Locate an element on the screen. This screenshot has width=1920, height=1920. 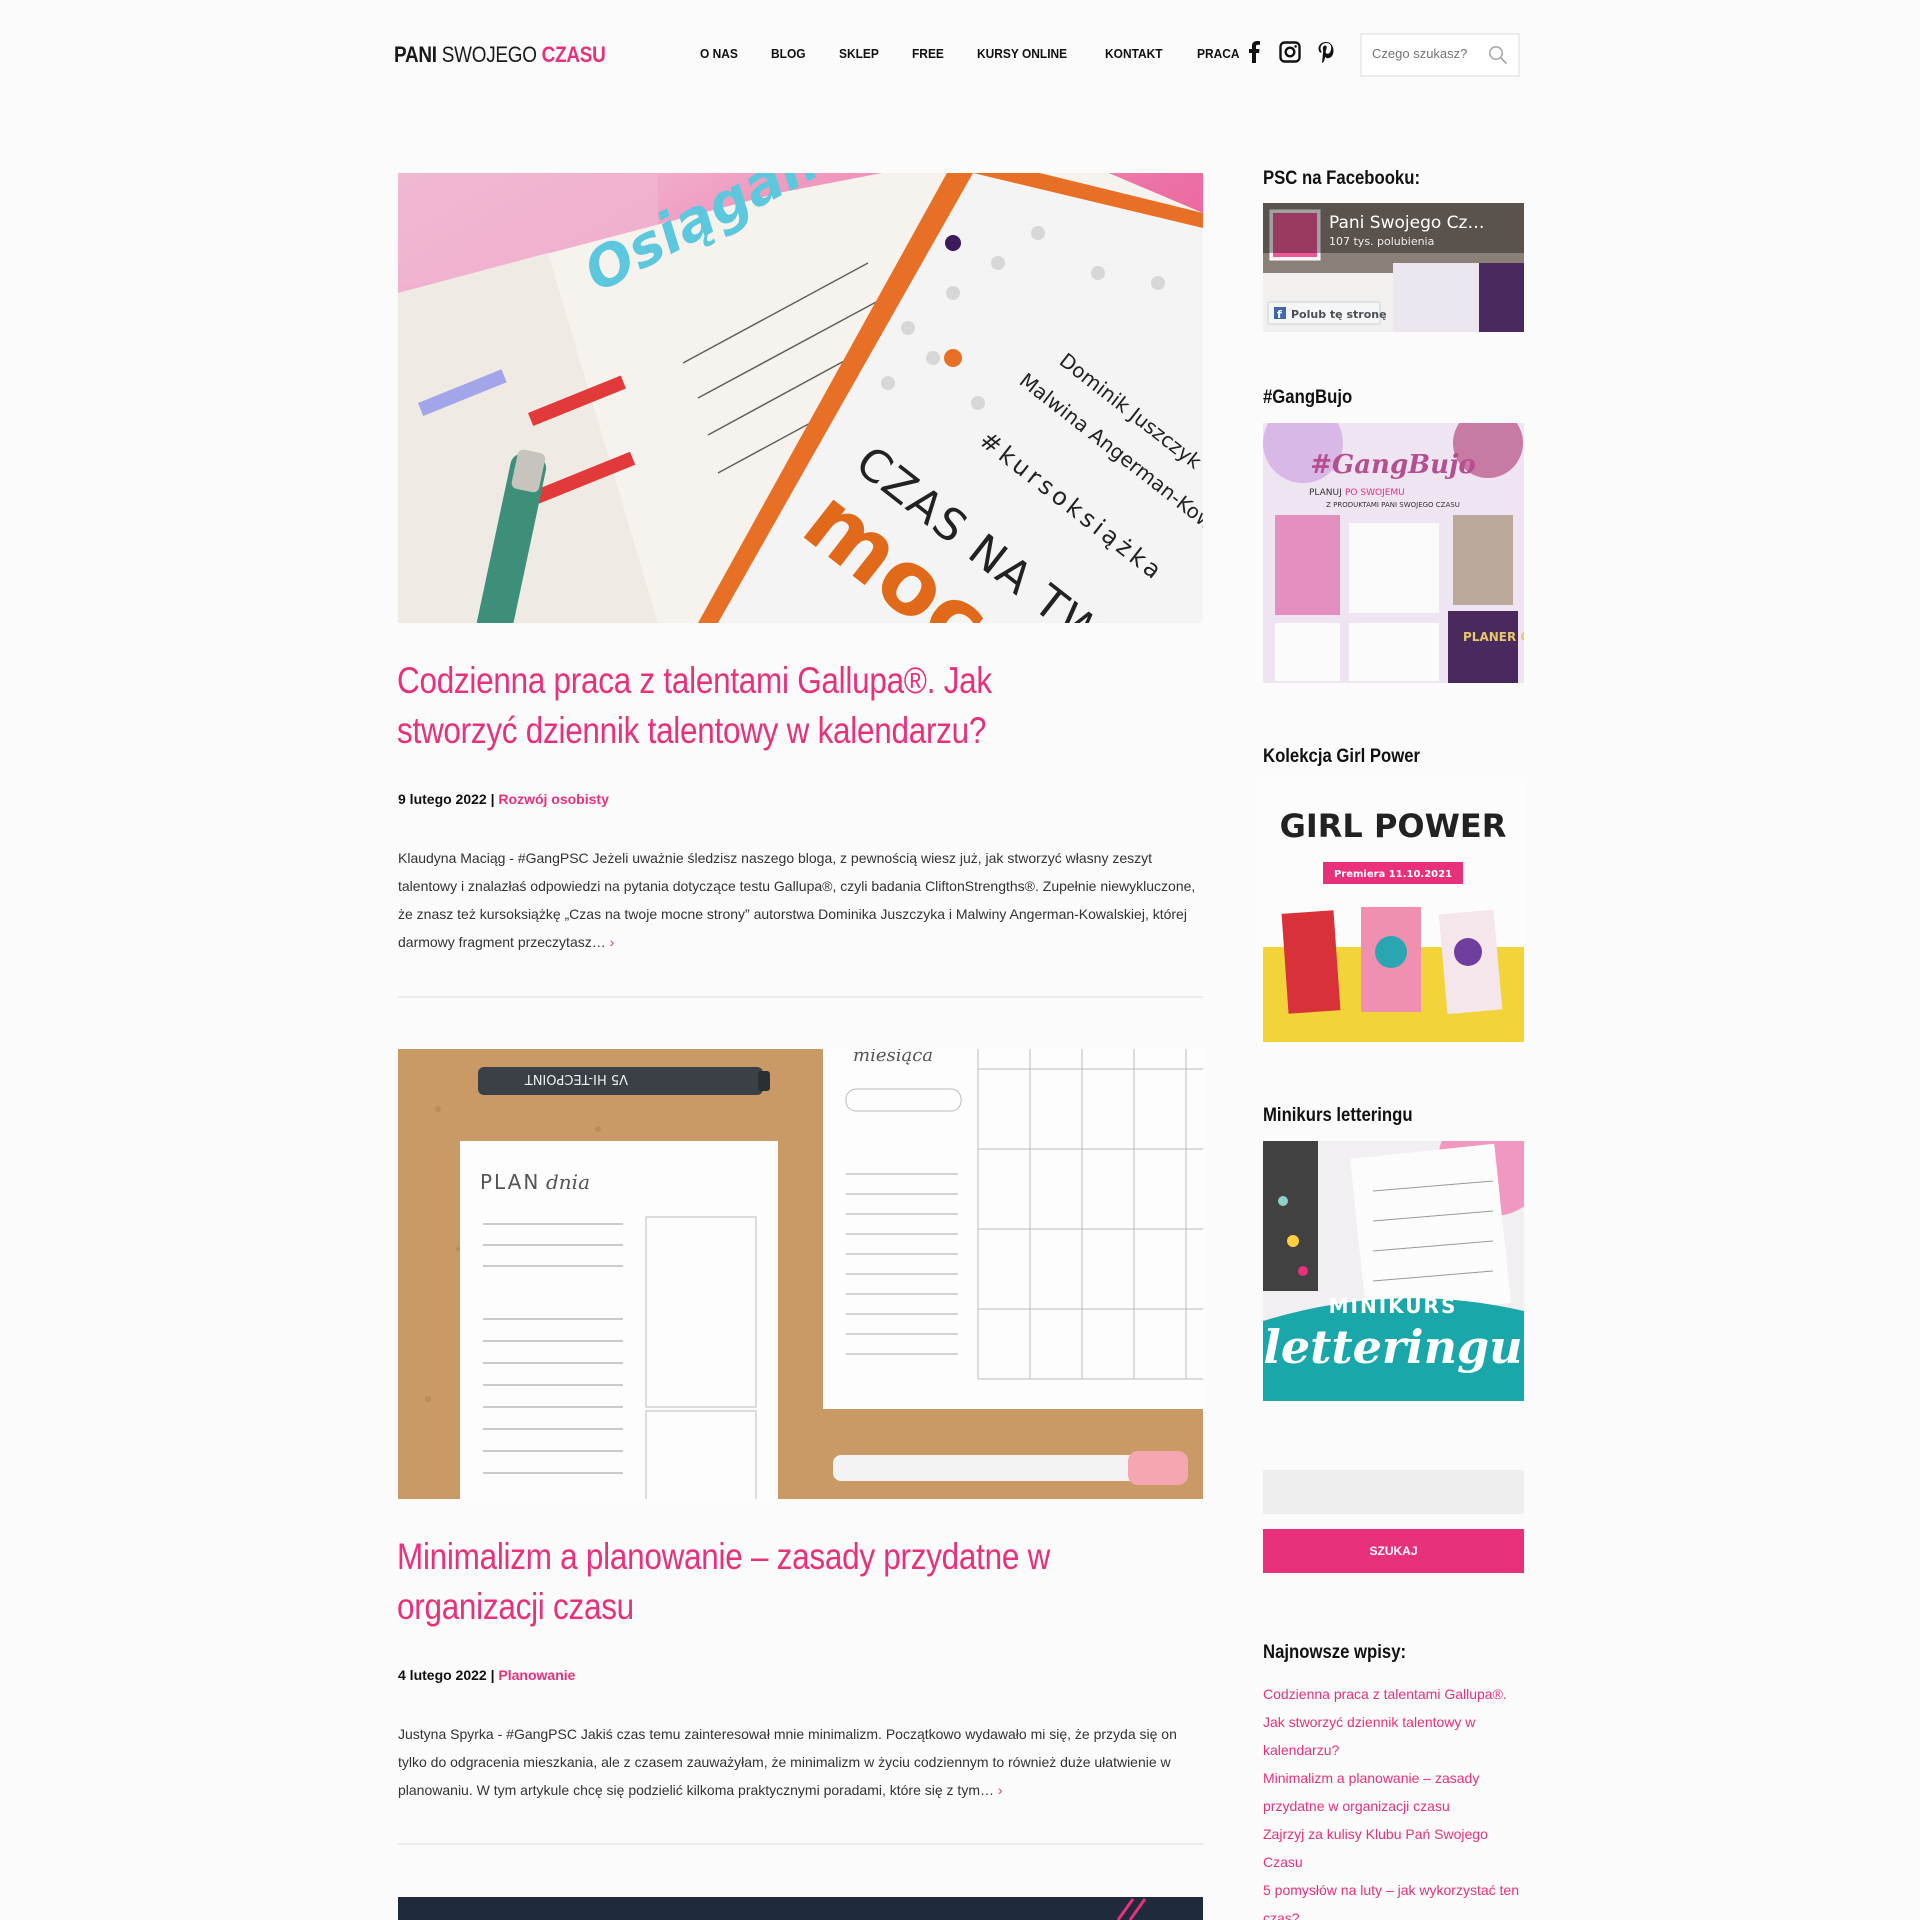
nav-o-nas: O NAS is located at coordinates (719, 53).